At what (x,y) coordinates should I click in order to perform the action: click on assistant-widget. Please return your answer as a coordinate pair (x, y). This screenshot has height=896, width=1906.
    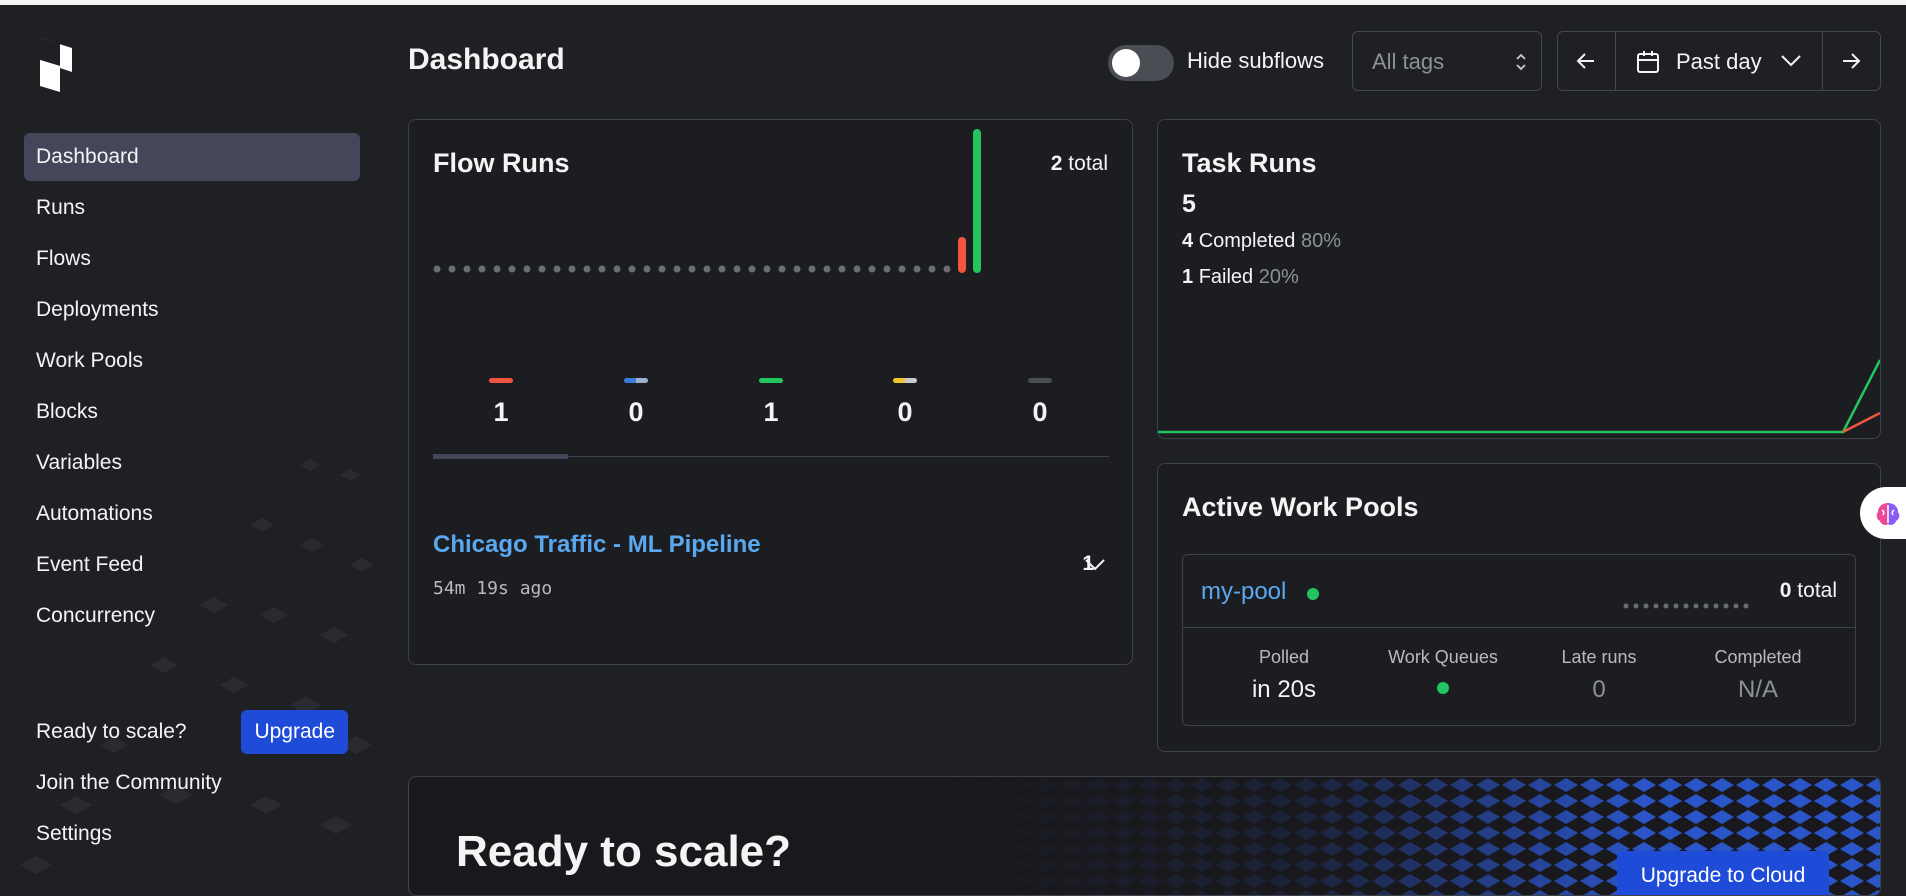
    Looking at the image, I should click on (1883, 513).